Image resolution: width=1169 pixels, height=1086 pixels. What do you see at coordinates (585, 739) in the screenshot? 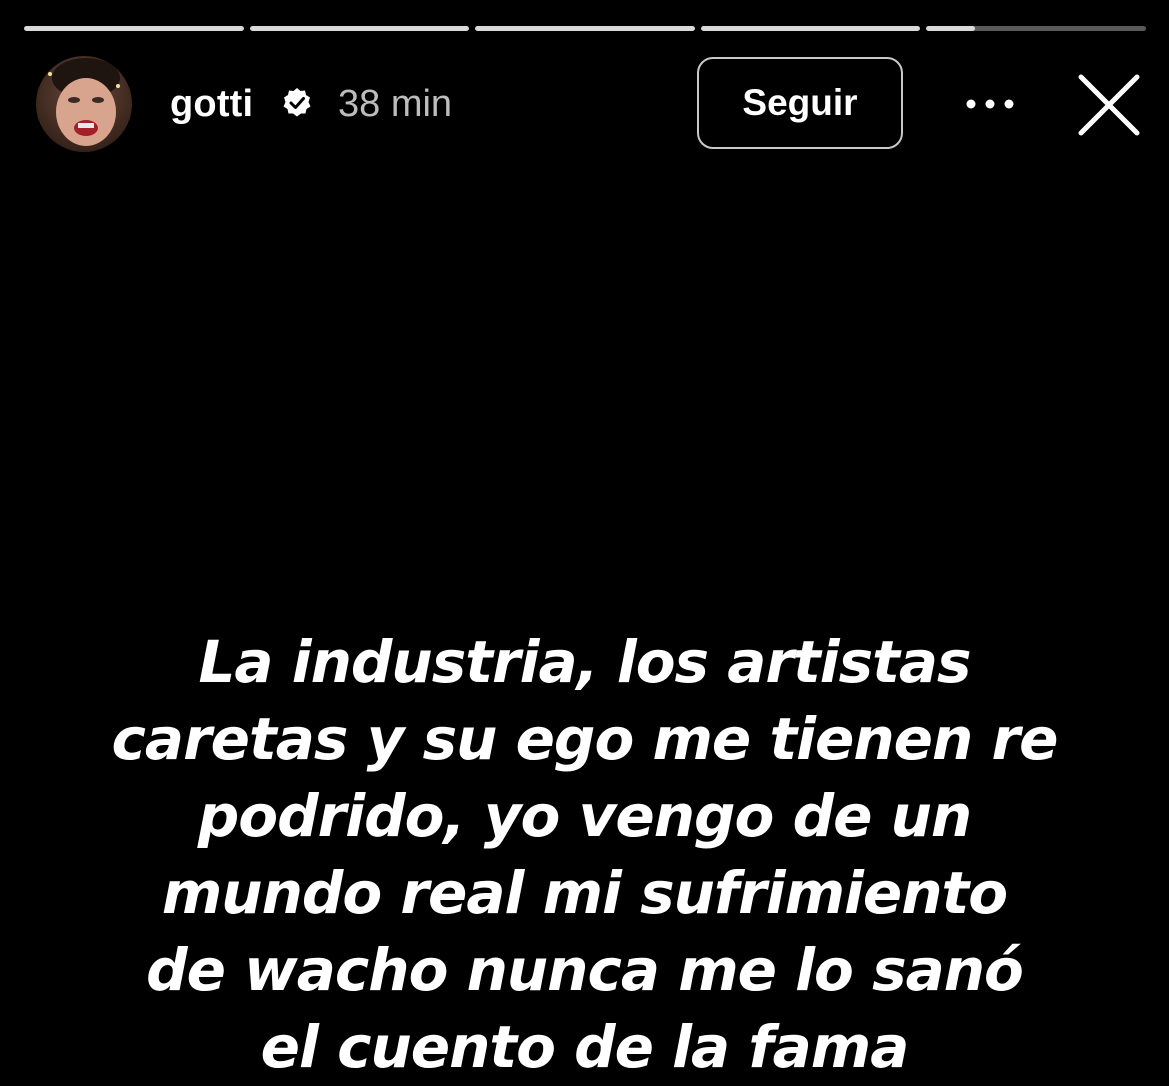
I see `story-text-line: caretas y su ego me tienen re` at bounding box center [585, 739].